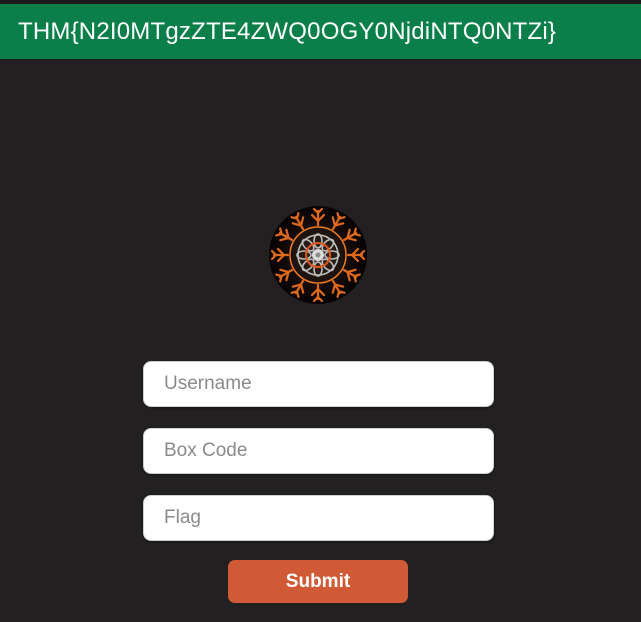 The width and height of the screenshot is (641, 622). Describe the element at coordinates (318, 255) in the screenshot. I see `mandala-logo-icon` at that location.